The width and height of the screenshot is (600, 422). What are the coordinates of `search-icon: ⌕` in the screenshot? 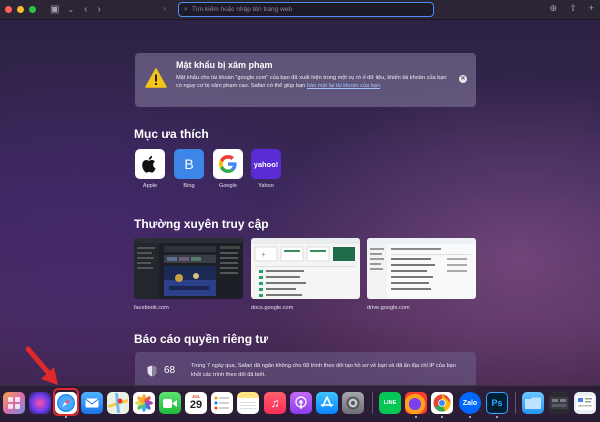 It's located at (186, 9).